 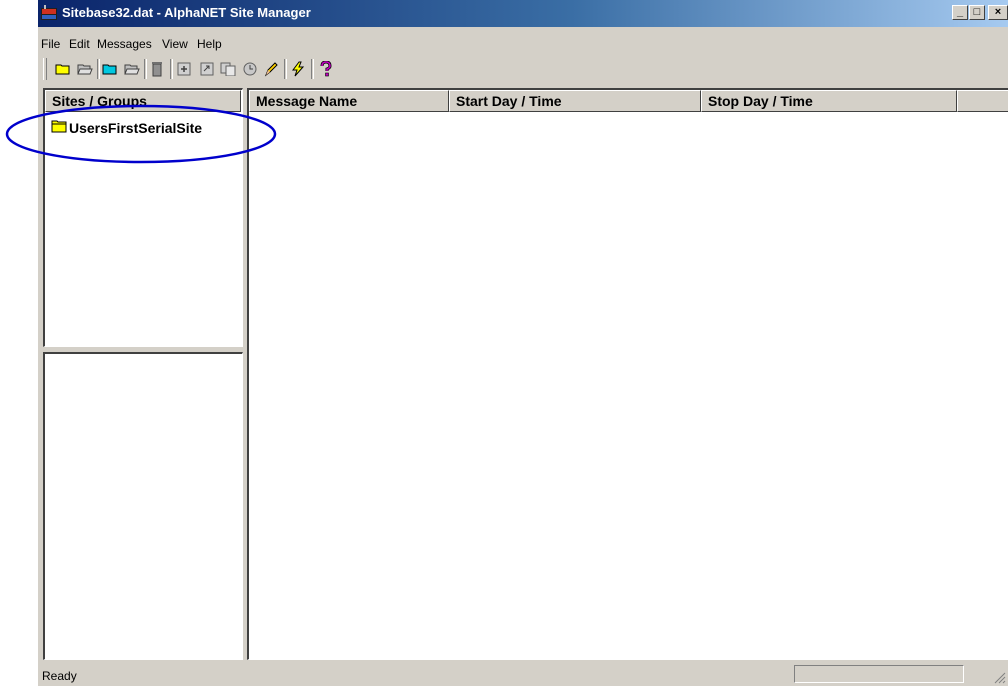 I want to click on minimize-button: _, so click(x=960, y=12).